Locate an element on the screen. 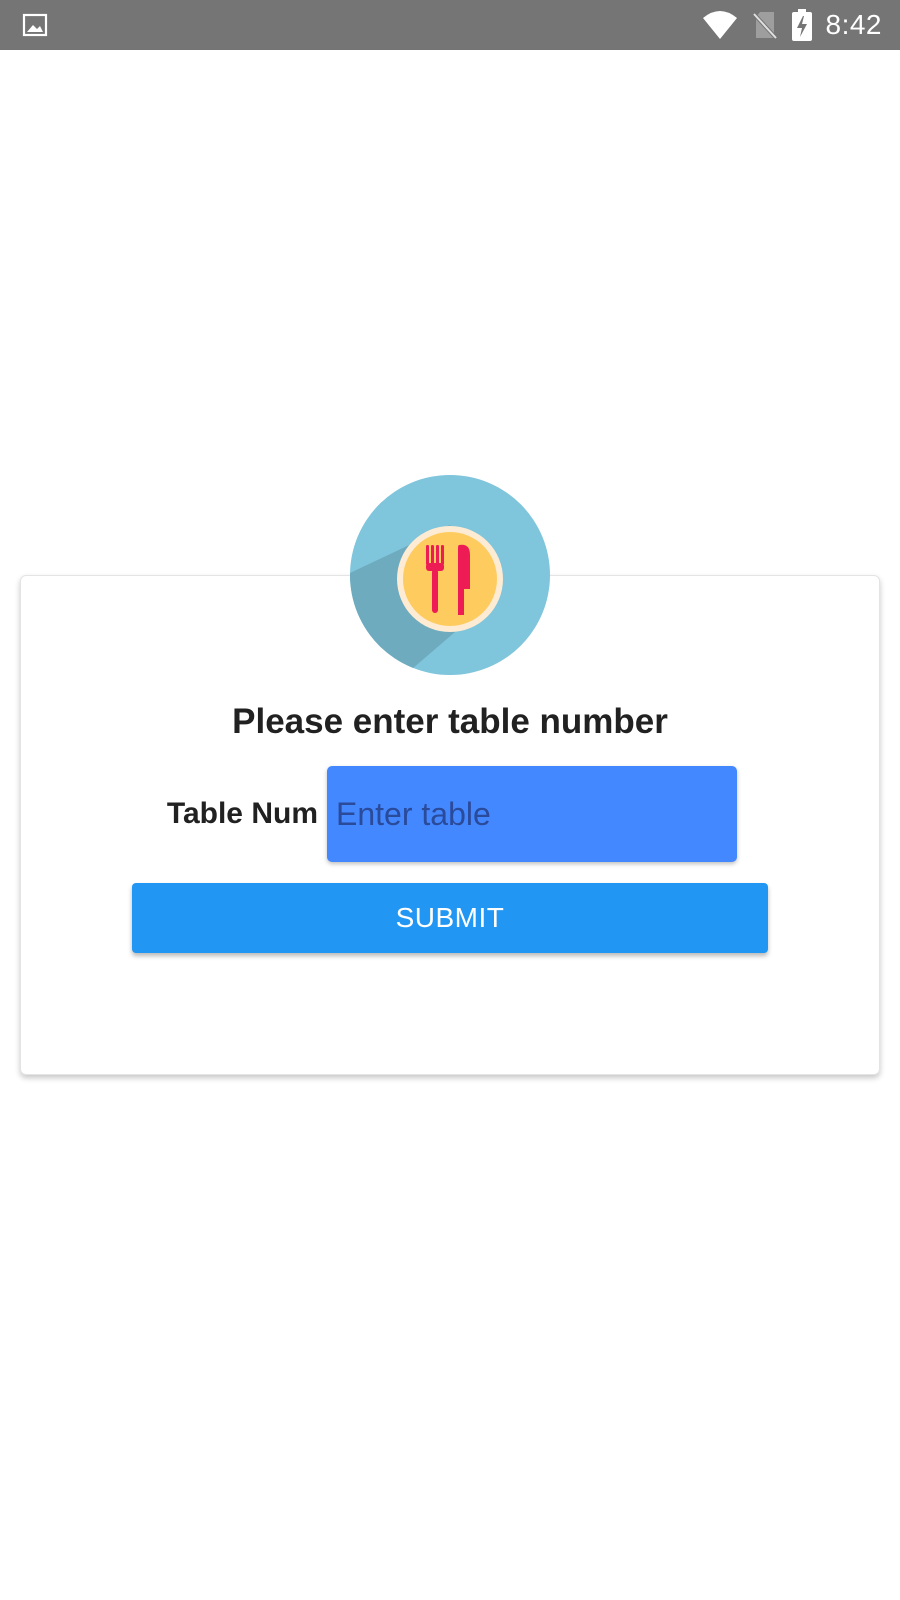  table-number-input is located at coordinates (532, 814).